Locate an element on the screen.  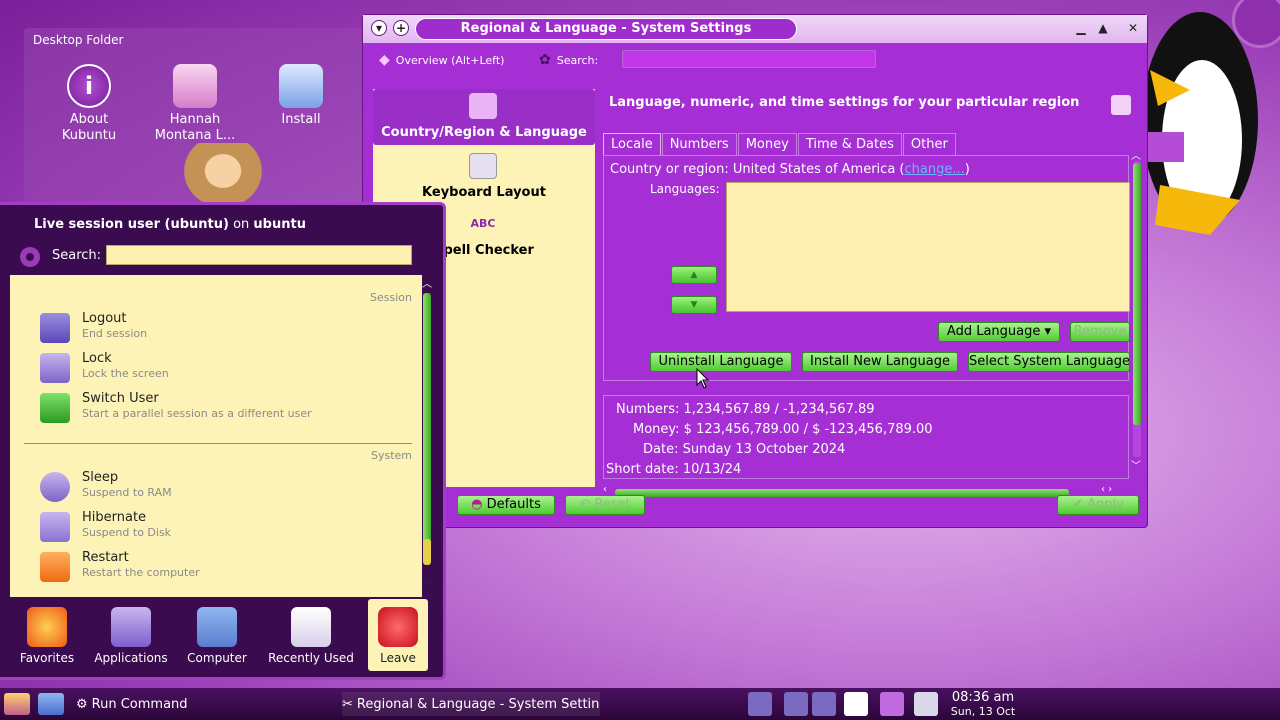
reset-icon: ↶ is located at coordinates (587, 504).